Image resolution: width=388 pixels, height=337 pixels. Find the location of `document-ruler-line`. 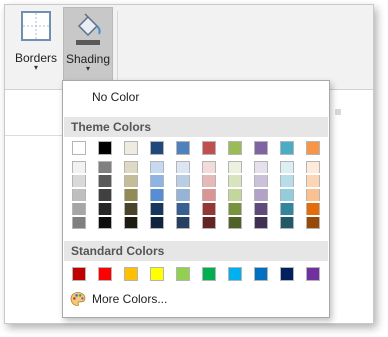

document-ruler-line is located at coordinates (35, 135).